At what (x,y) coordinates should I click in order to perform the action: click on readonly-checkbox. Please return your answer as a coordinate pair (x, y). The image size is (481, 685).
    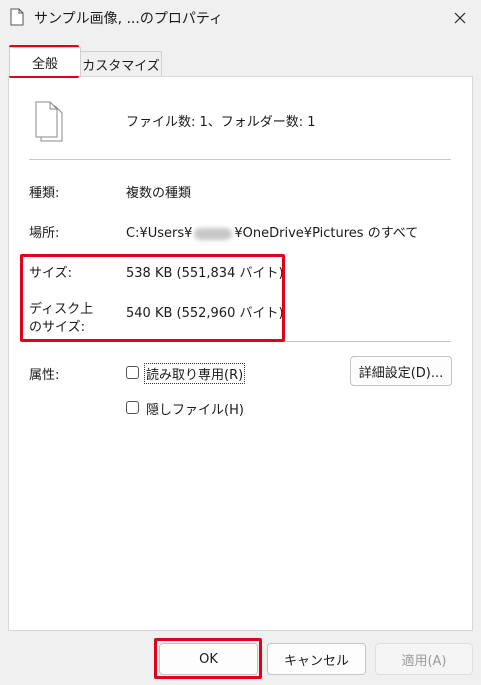
    Looking at the image, I should click on (132, 372).